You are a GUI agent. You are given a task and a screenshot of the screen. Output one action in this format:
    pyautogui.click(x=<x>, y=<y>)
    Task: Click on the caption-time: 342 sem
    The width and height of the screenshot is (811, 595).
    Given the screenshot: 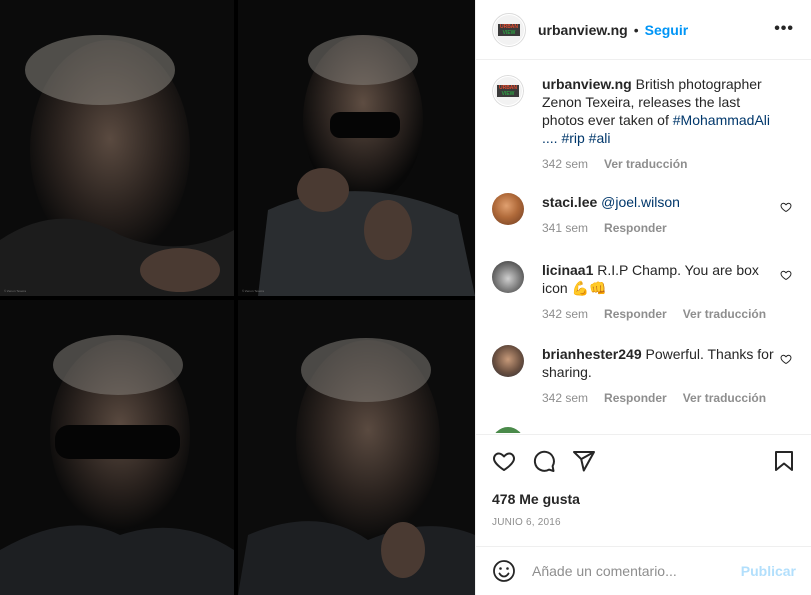 What is the action you would take?
    pyautogui.click(x=565, y=164)
    